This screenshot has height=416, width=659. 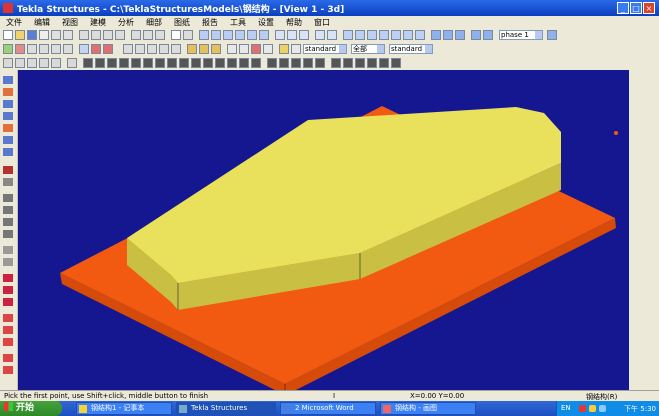 I want to click on task-notepad: 钢结构1 - 记事本, so click(x=124, y=408).